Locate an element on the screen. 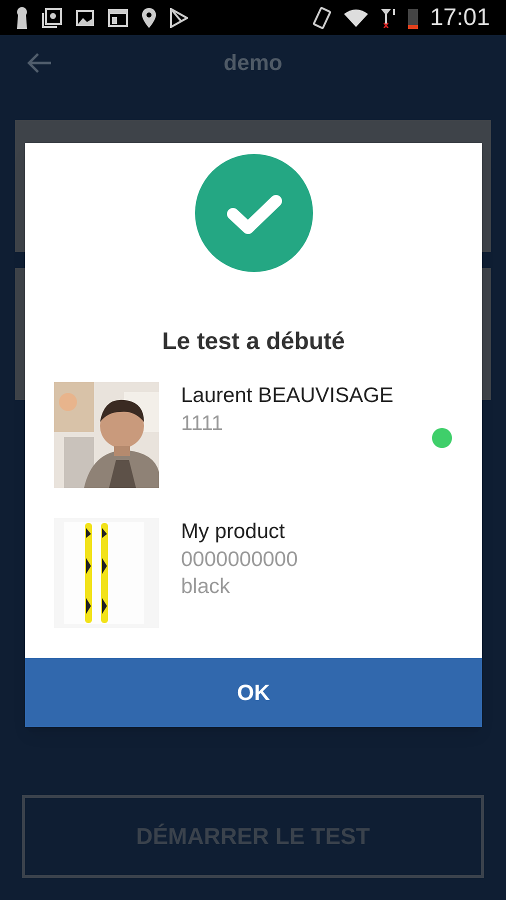  item-name: Laurent BEAUVISAGE is located at coordinates (287, 396).